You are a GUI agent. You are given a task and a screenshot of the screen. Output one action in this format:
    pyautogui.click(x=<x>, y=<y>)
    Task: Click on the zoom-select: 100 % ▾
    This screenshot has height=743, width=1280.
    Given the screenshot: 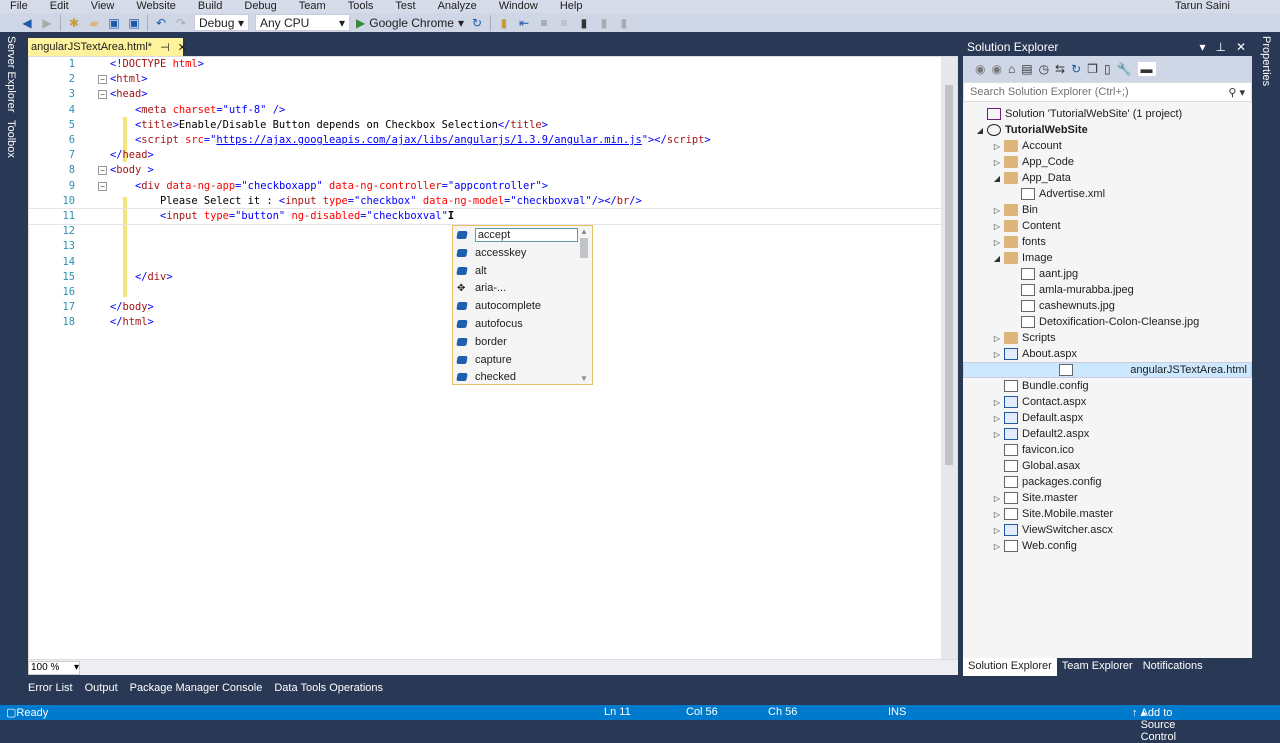 What is the action you would take?
    pyautogui.click(x=54, y=667)
    